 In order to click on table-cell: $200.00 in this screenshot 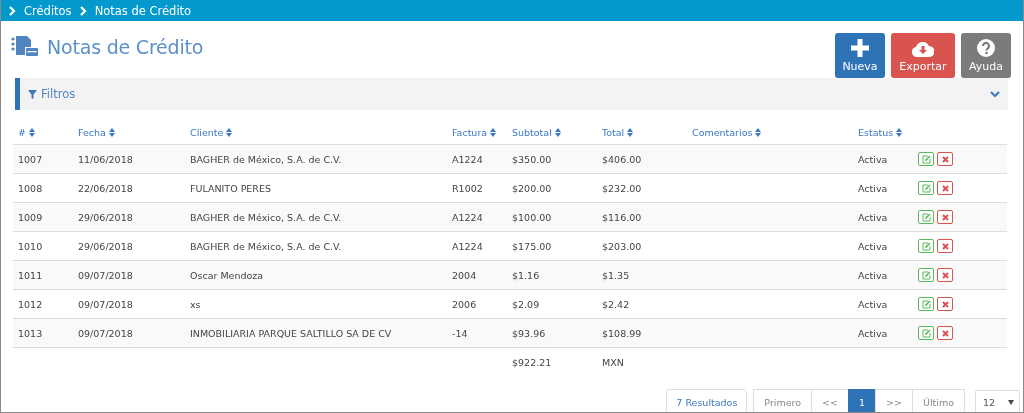, I will do `click(532, 188)`.